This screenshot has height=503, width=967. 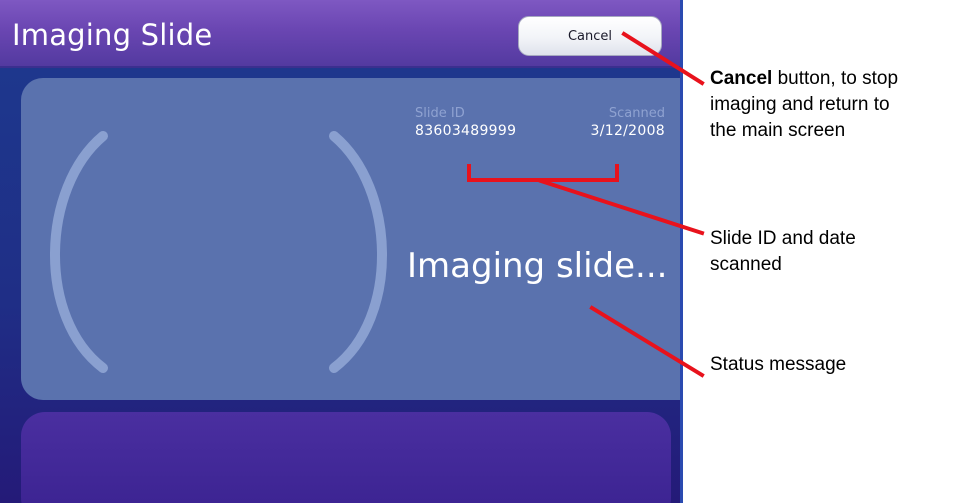 I want to click on cancel-annotation-line2: imaging and return to, so click(x=800, y=104).